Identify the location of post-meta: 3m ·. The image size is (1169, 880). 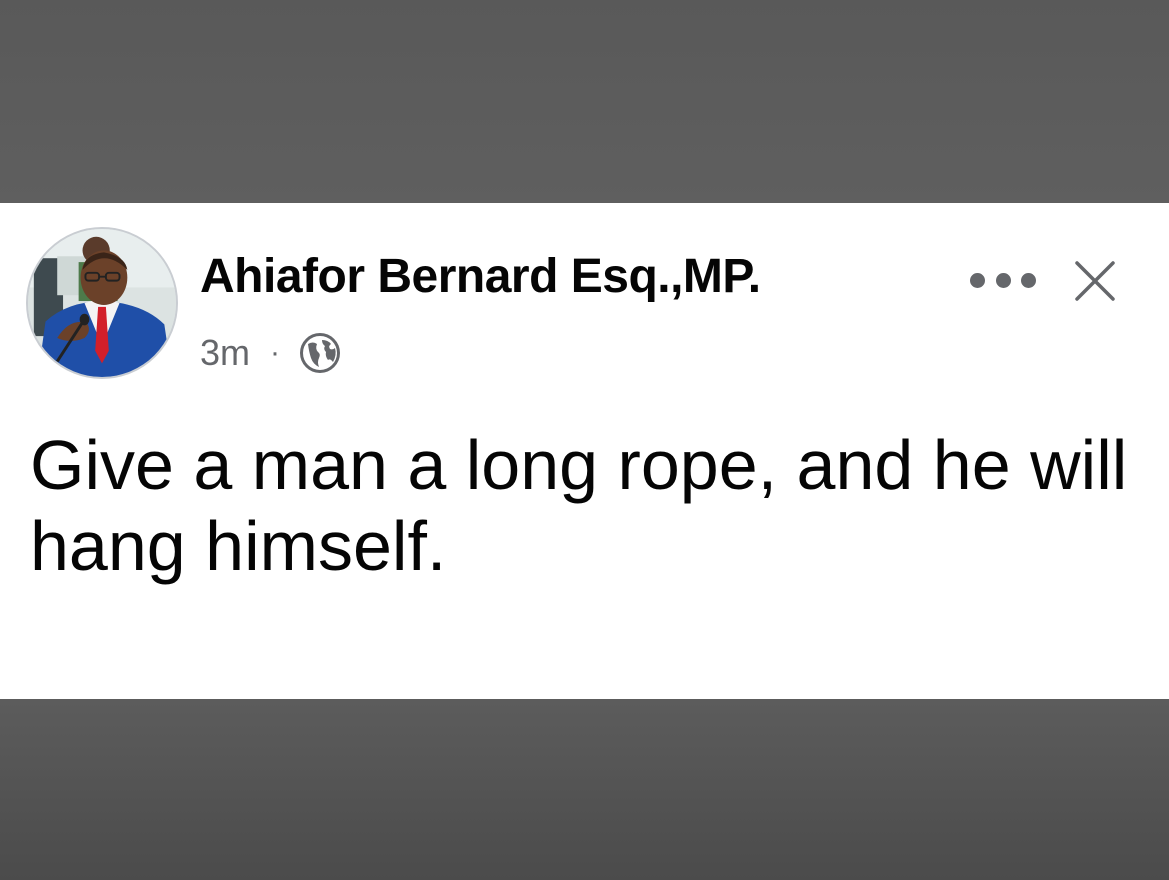
(271, 353).